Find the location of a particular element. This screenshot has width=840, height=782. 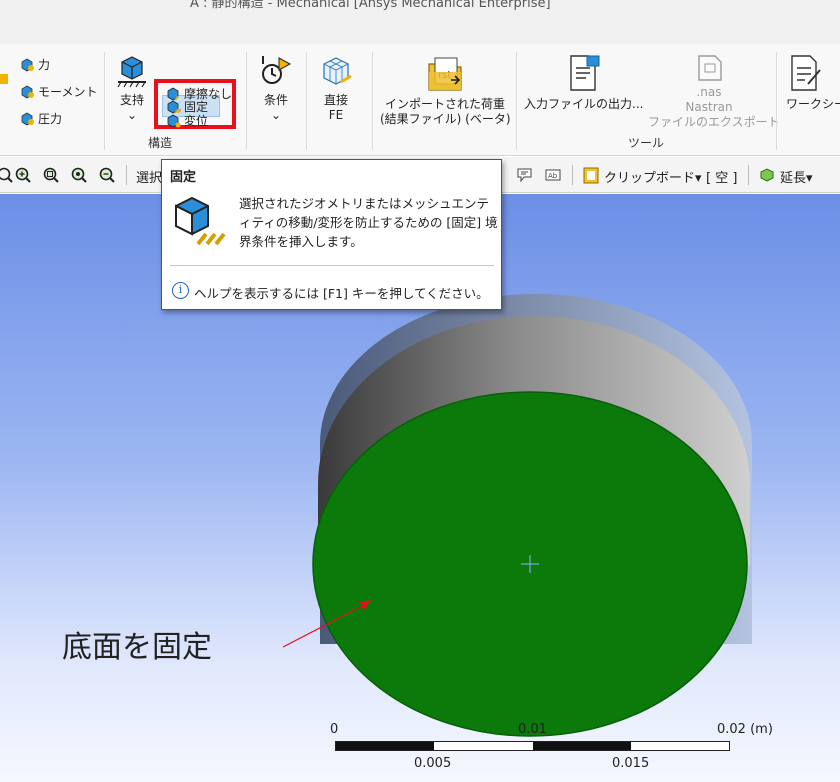

direct-fe-button: 直接 FE is located at coordinates (336, 88).